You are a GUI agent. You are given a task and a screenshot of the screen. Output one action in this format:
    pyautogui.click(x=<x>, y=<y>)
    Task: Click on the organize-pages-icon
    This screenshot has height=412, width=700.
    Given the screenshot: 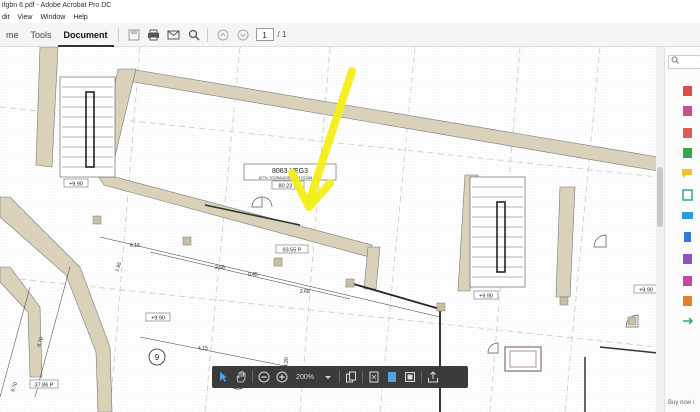 What is the action you would take?
    pyautogui.click(x=688, y=195)
    